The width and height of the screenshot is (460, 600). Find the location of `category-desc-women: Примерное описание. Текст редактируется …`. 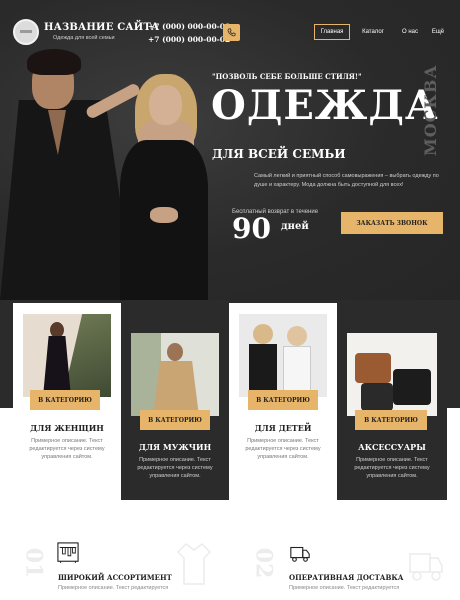

category-desc-women: Примерное описание. Текст редактируется … is located at coordinates (67, 449).